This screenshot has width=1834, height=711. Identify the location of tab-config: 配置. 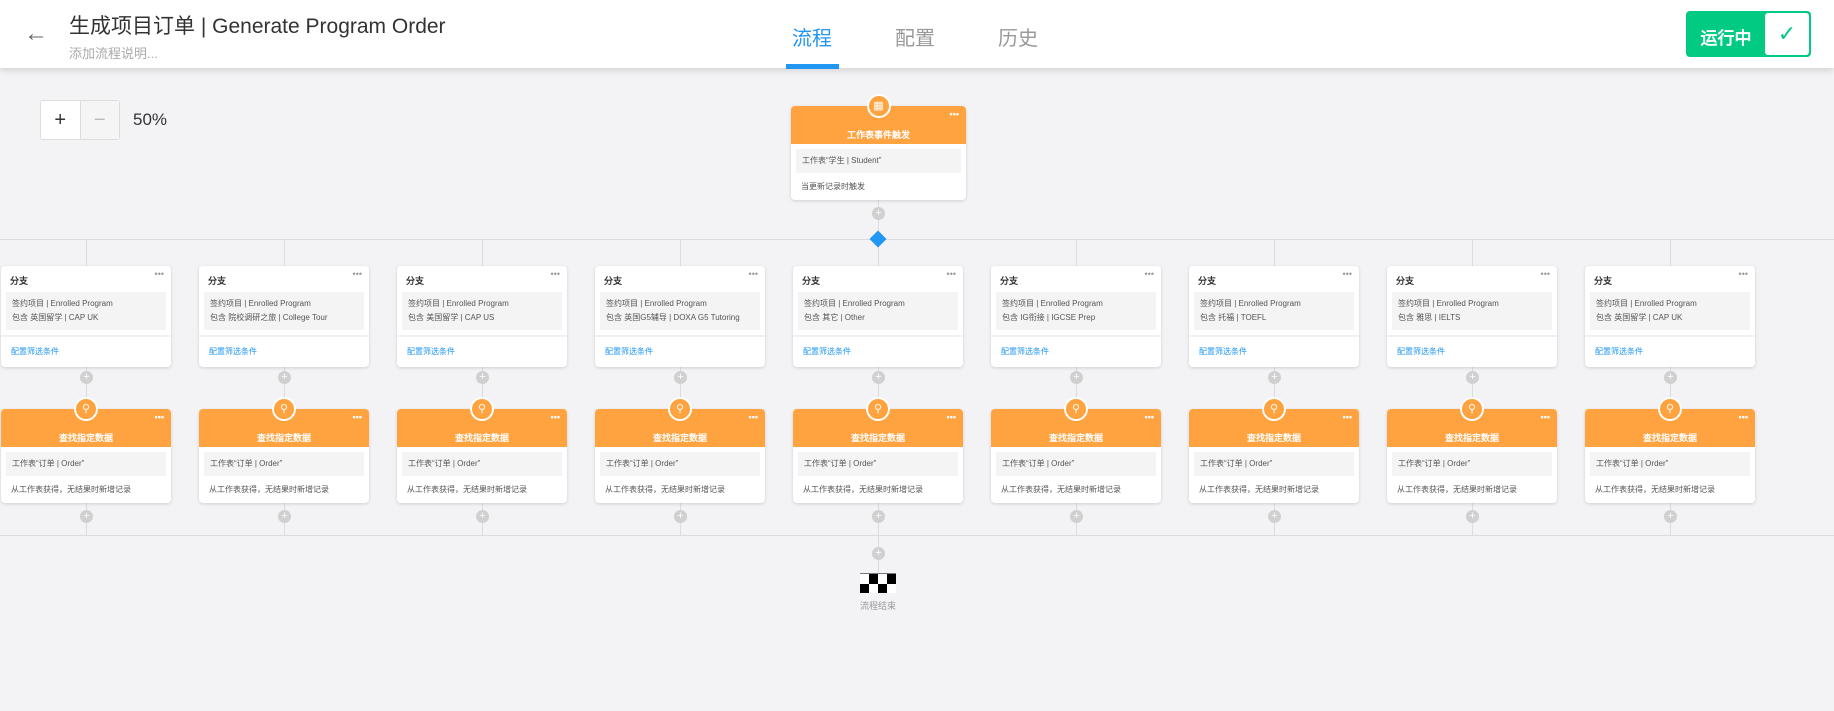
(915, 36).